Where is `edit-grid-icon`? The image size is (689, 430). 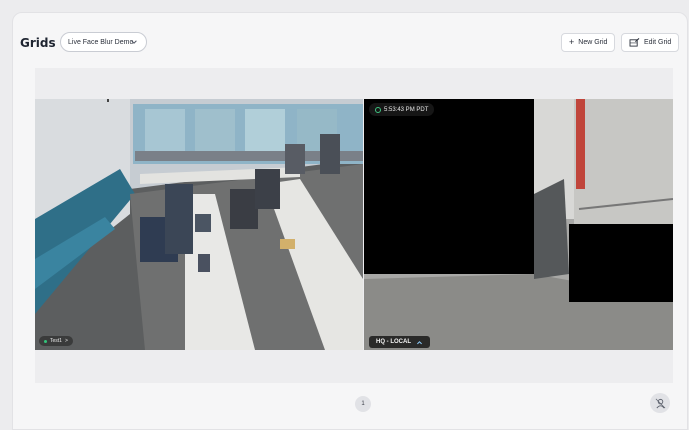
edit-grid-icon is located at coordinates (634, 42).